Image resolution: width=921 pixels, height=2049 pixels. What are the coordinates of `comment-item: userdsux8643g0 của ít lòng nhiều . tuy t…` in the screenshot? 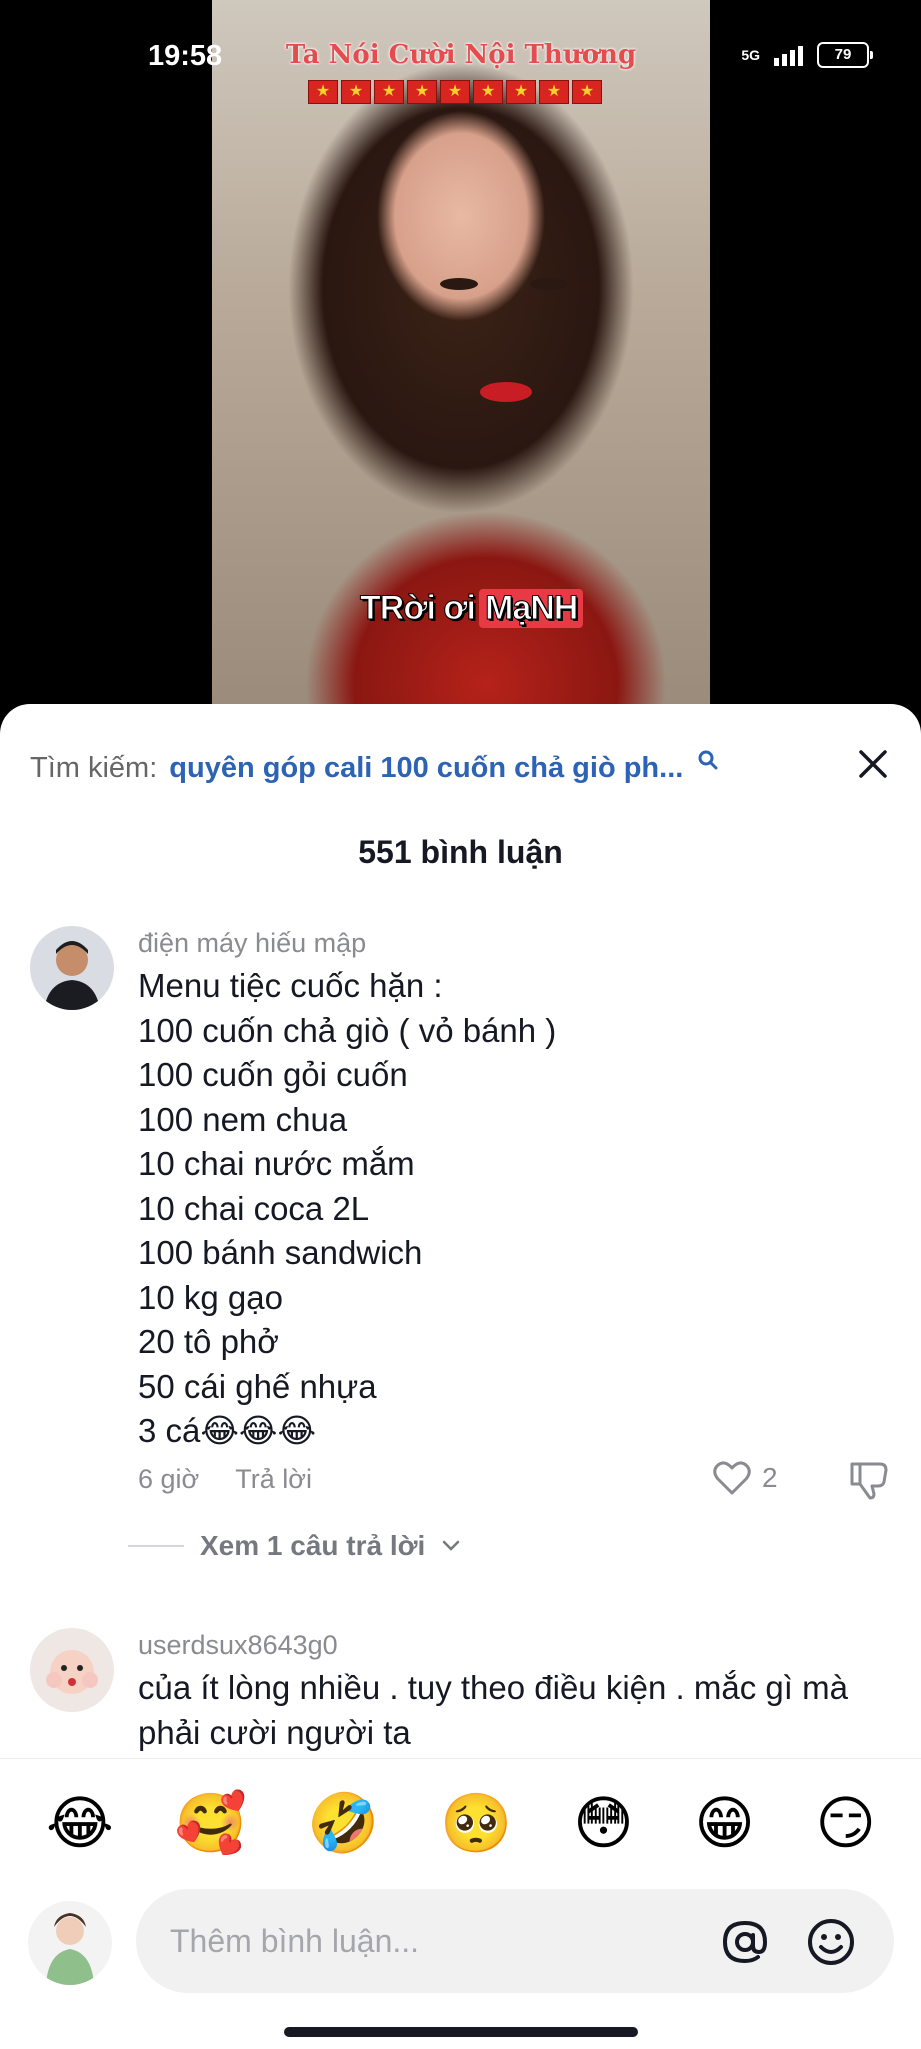 It's located at (461, 1693).